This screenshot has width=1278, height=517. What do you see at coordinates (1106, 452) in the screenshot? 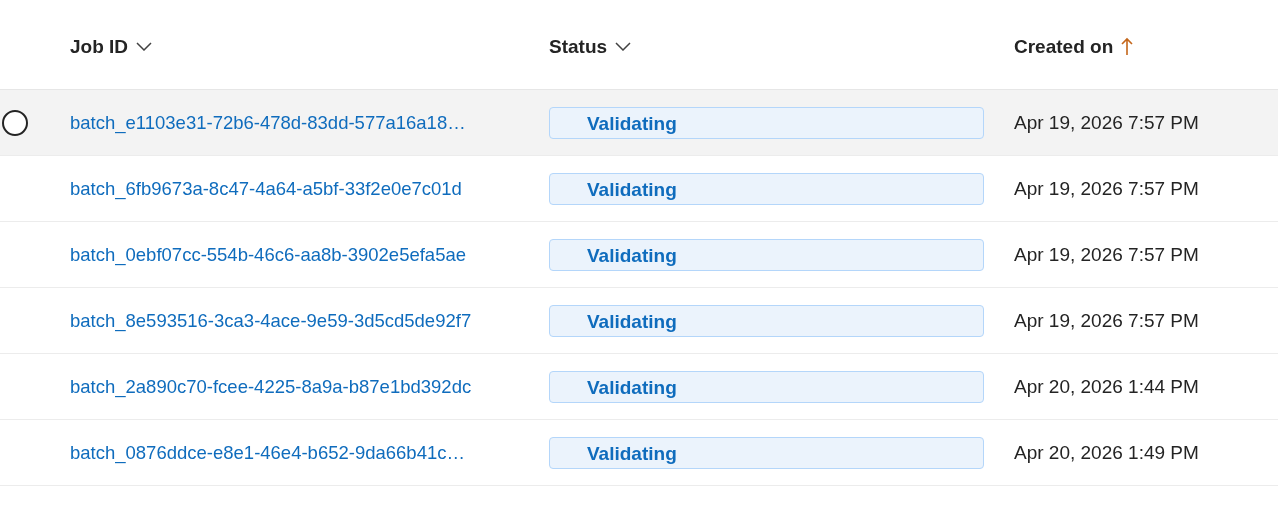
I see `created-on-cell: Apr 20, 2026 1:49 PM` at bounding box center [1106, 452].